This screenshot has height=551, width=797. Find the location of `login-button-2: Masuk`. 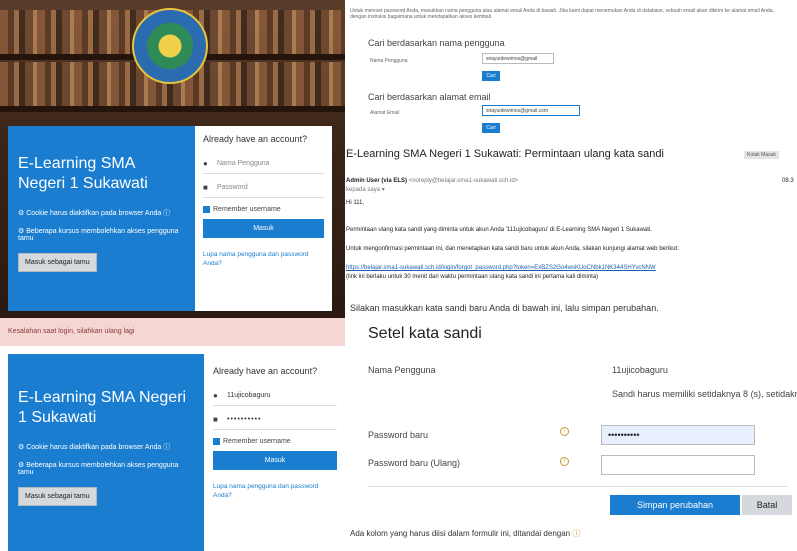

login-button-2: Masuk is located at coordinates (275, 460).